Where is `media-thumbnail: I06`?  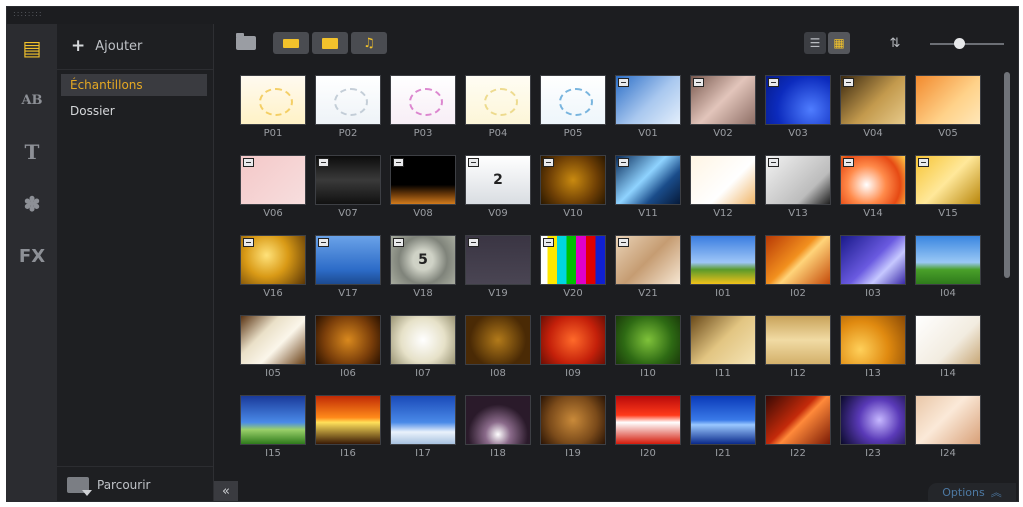
media-thumbnail: I06 is located at coordinates (348, 352).